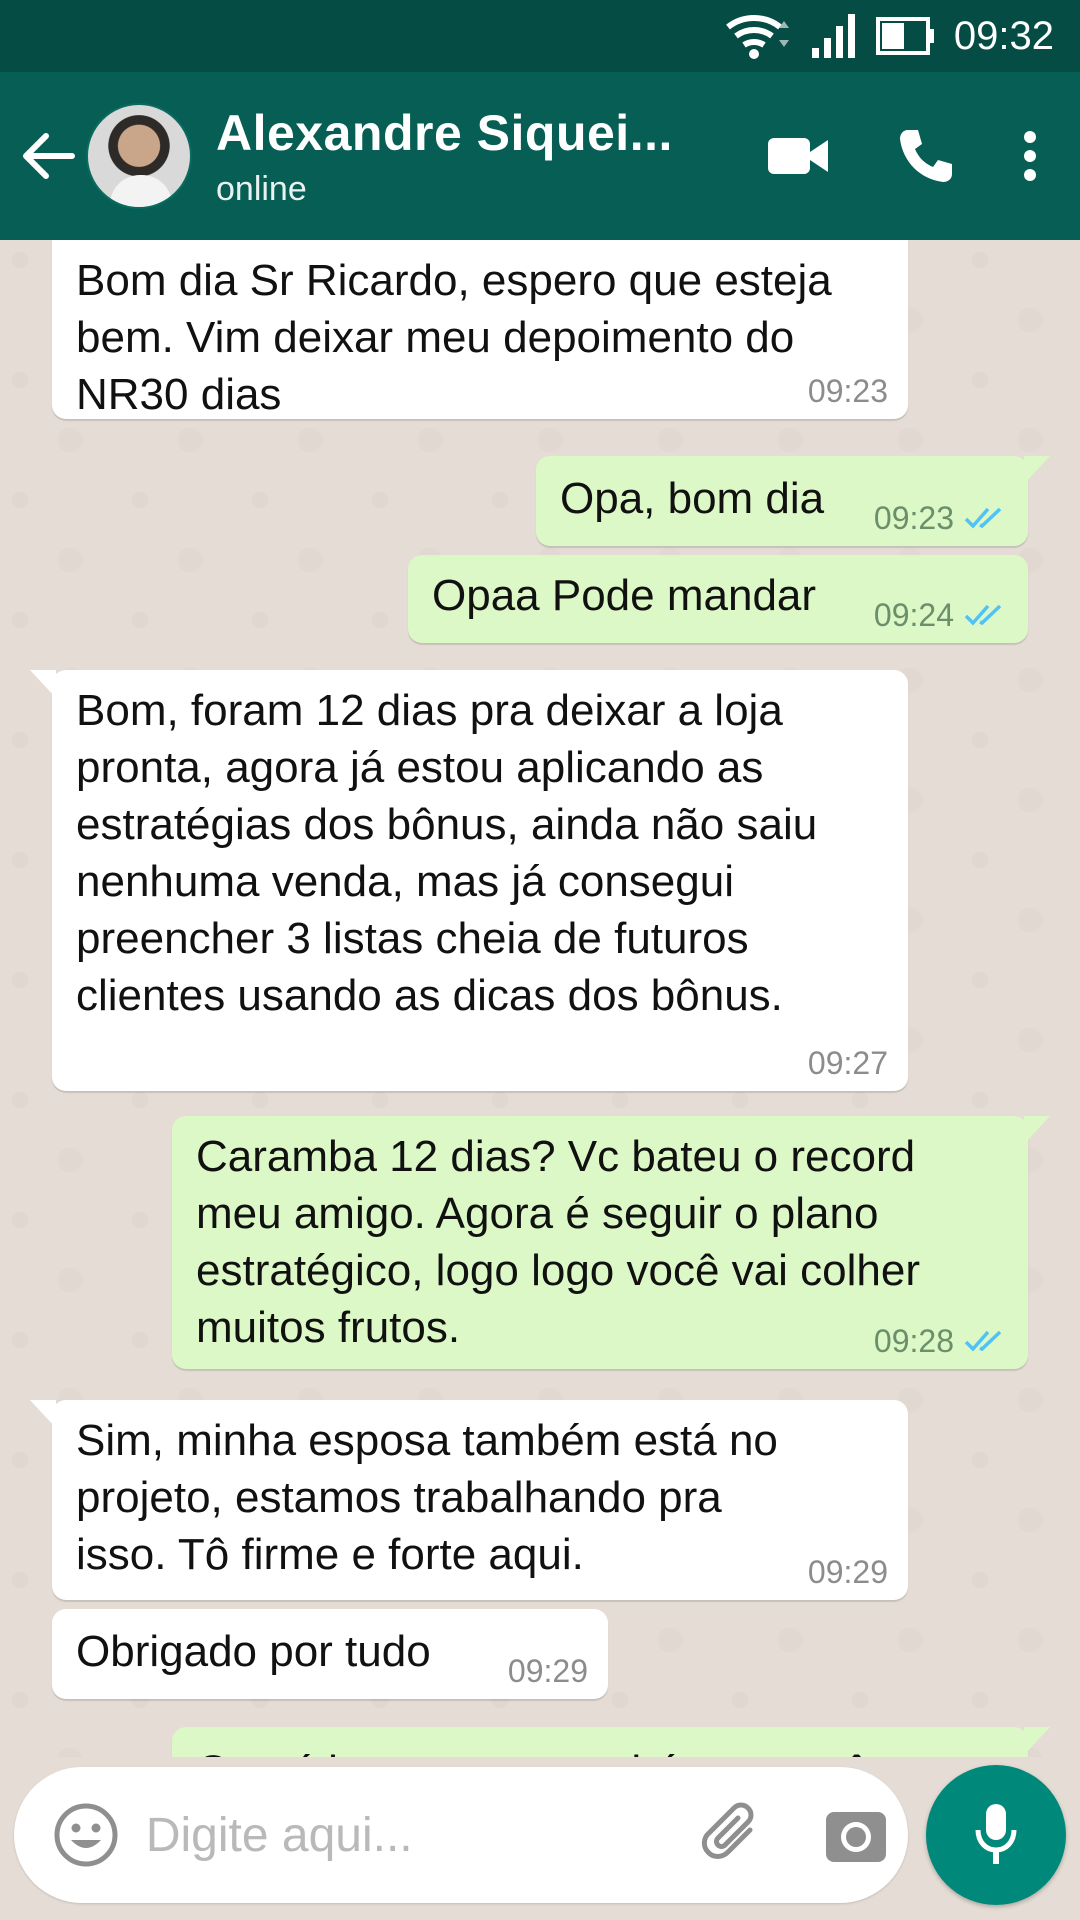  I want to click on wifi-icon, so click(757, 36).